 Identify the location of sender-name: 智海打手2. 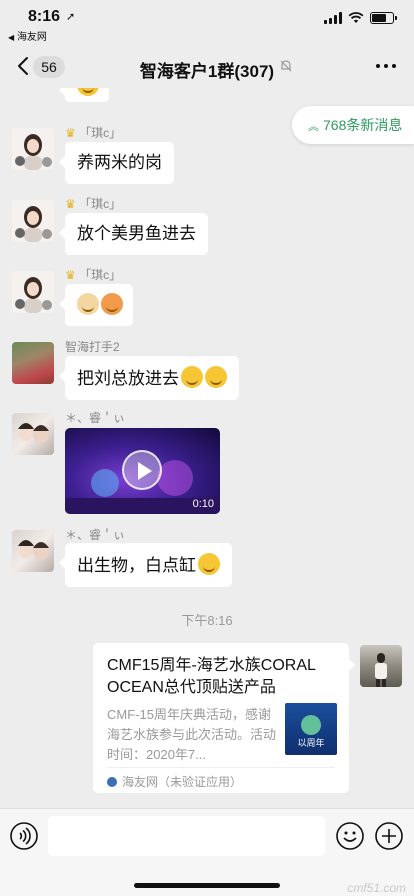
(92, 347).